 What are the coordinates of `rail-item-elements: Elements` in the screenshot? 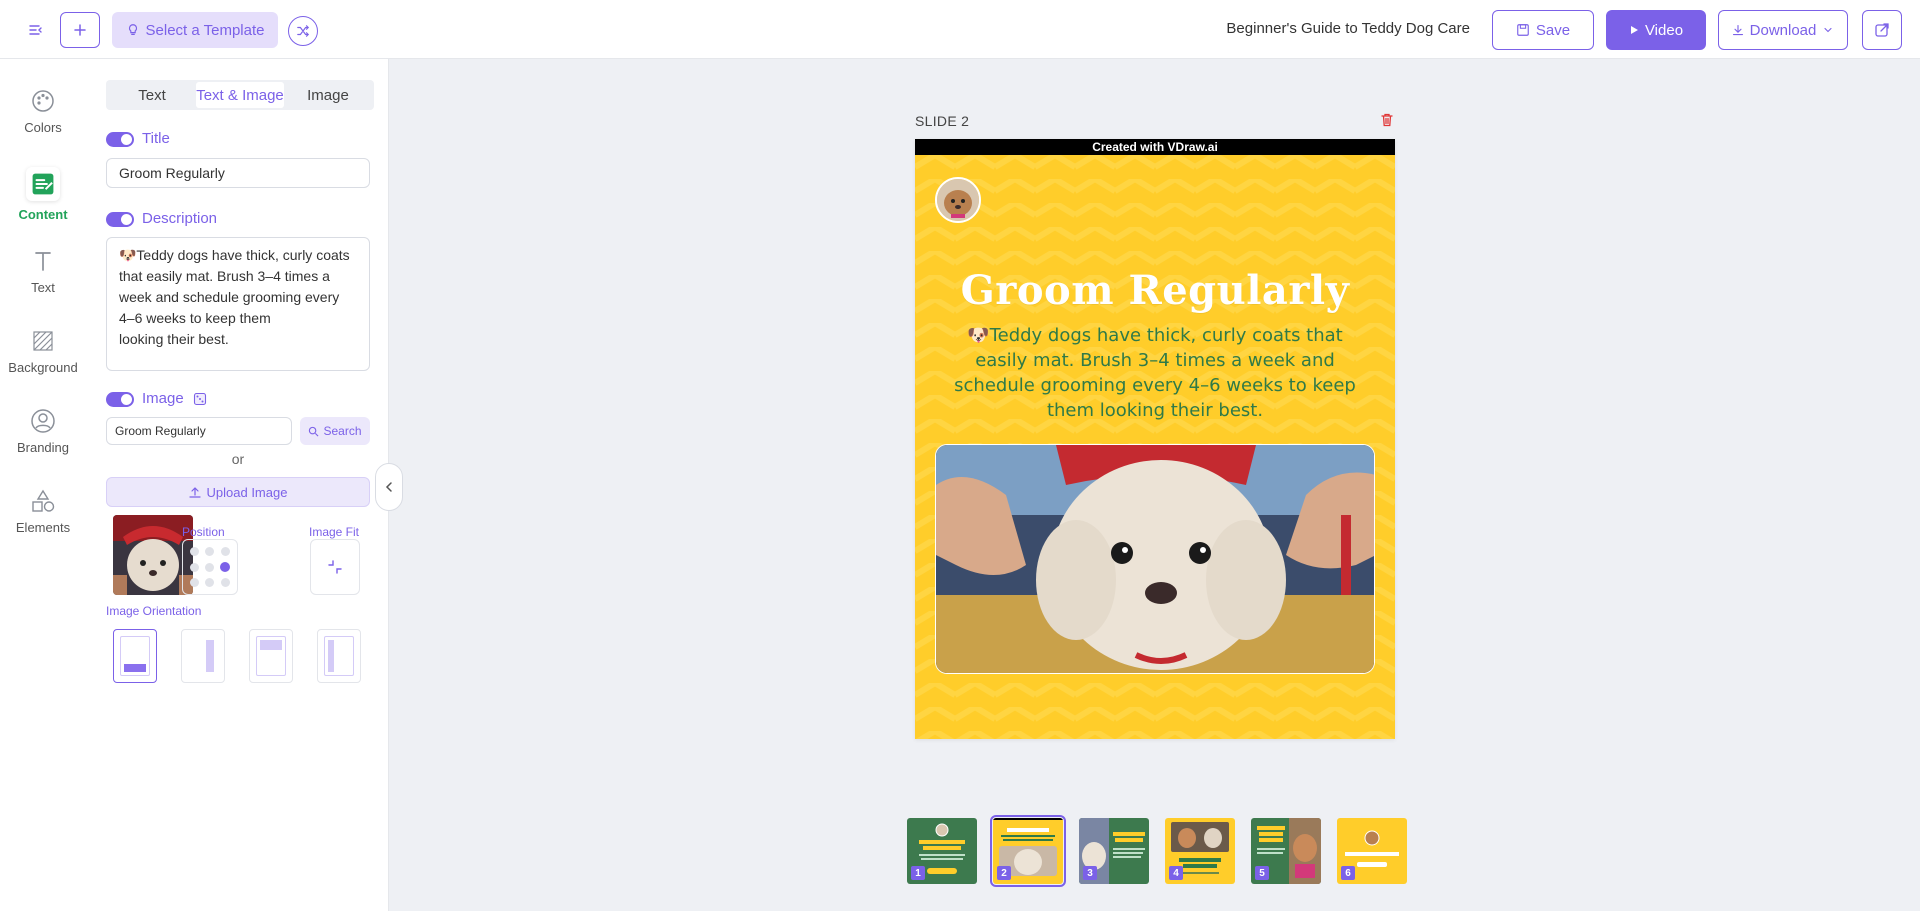 It's located at (43, 523).